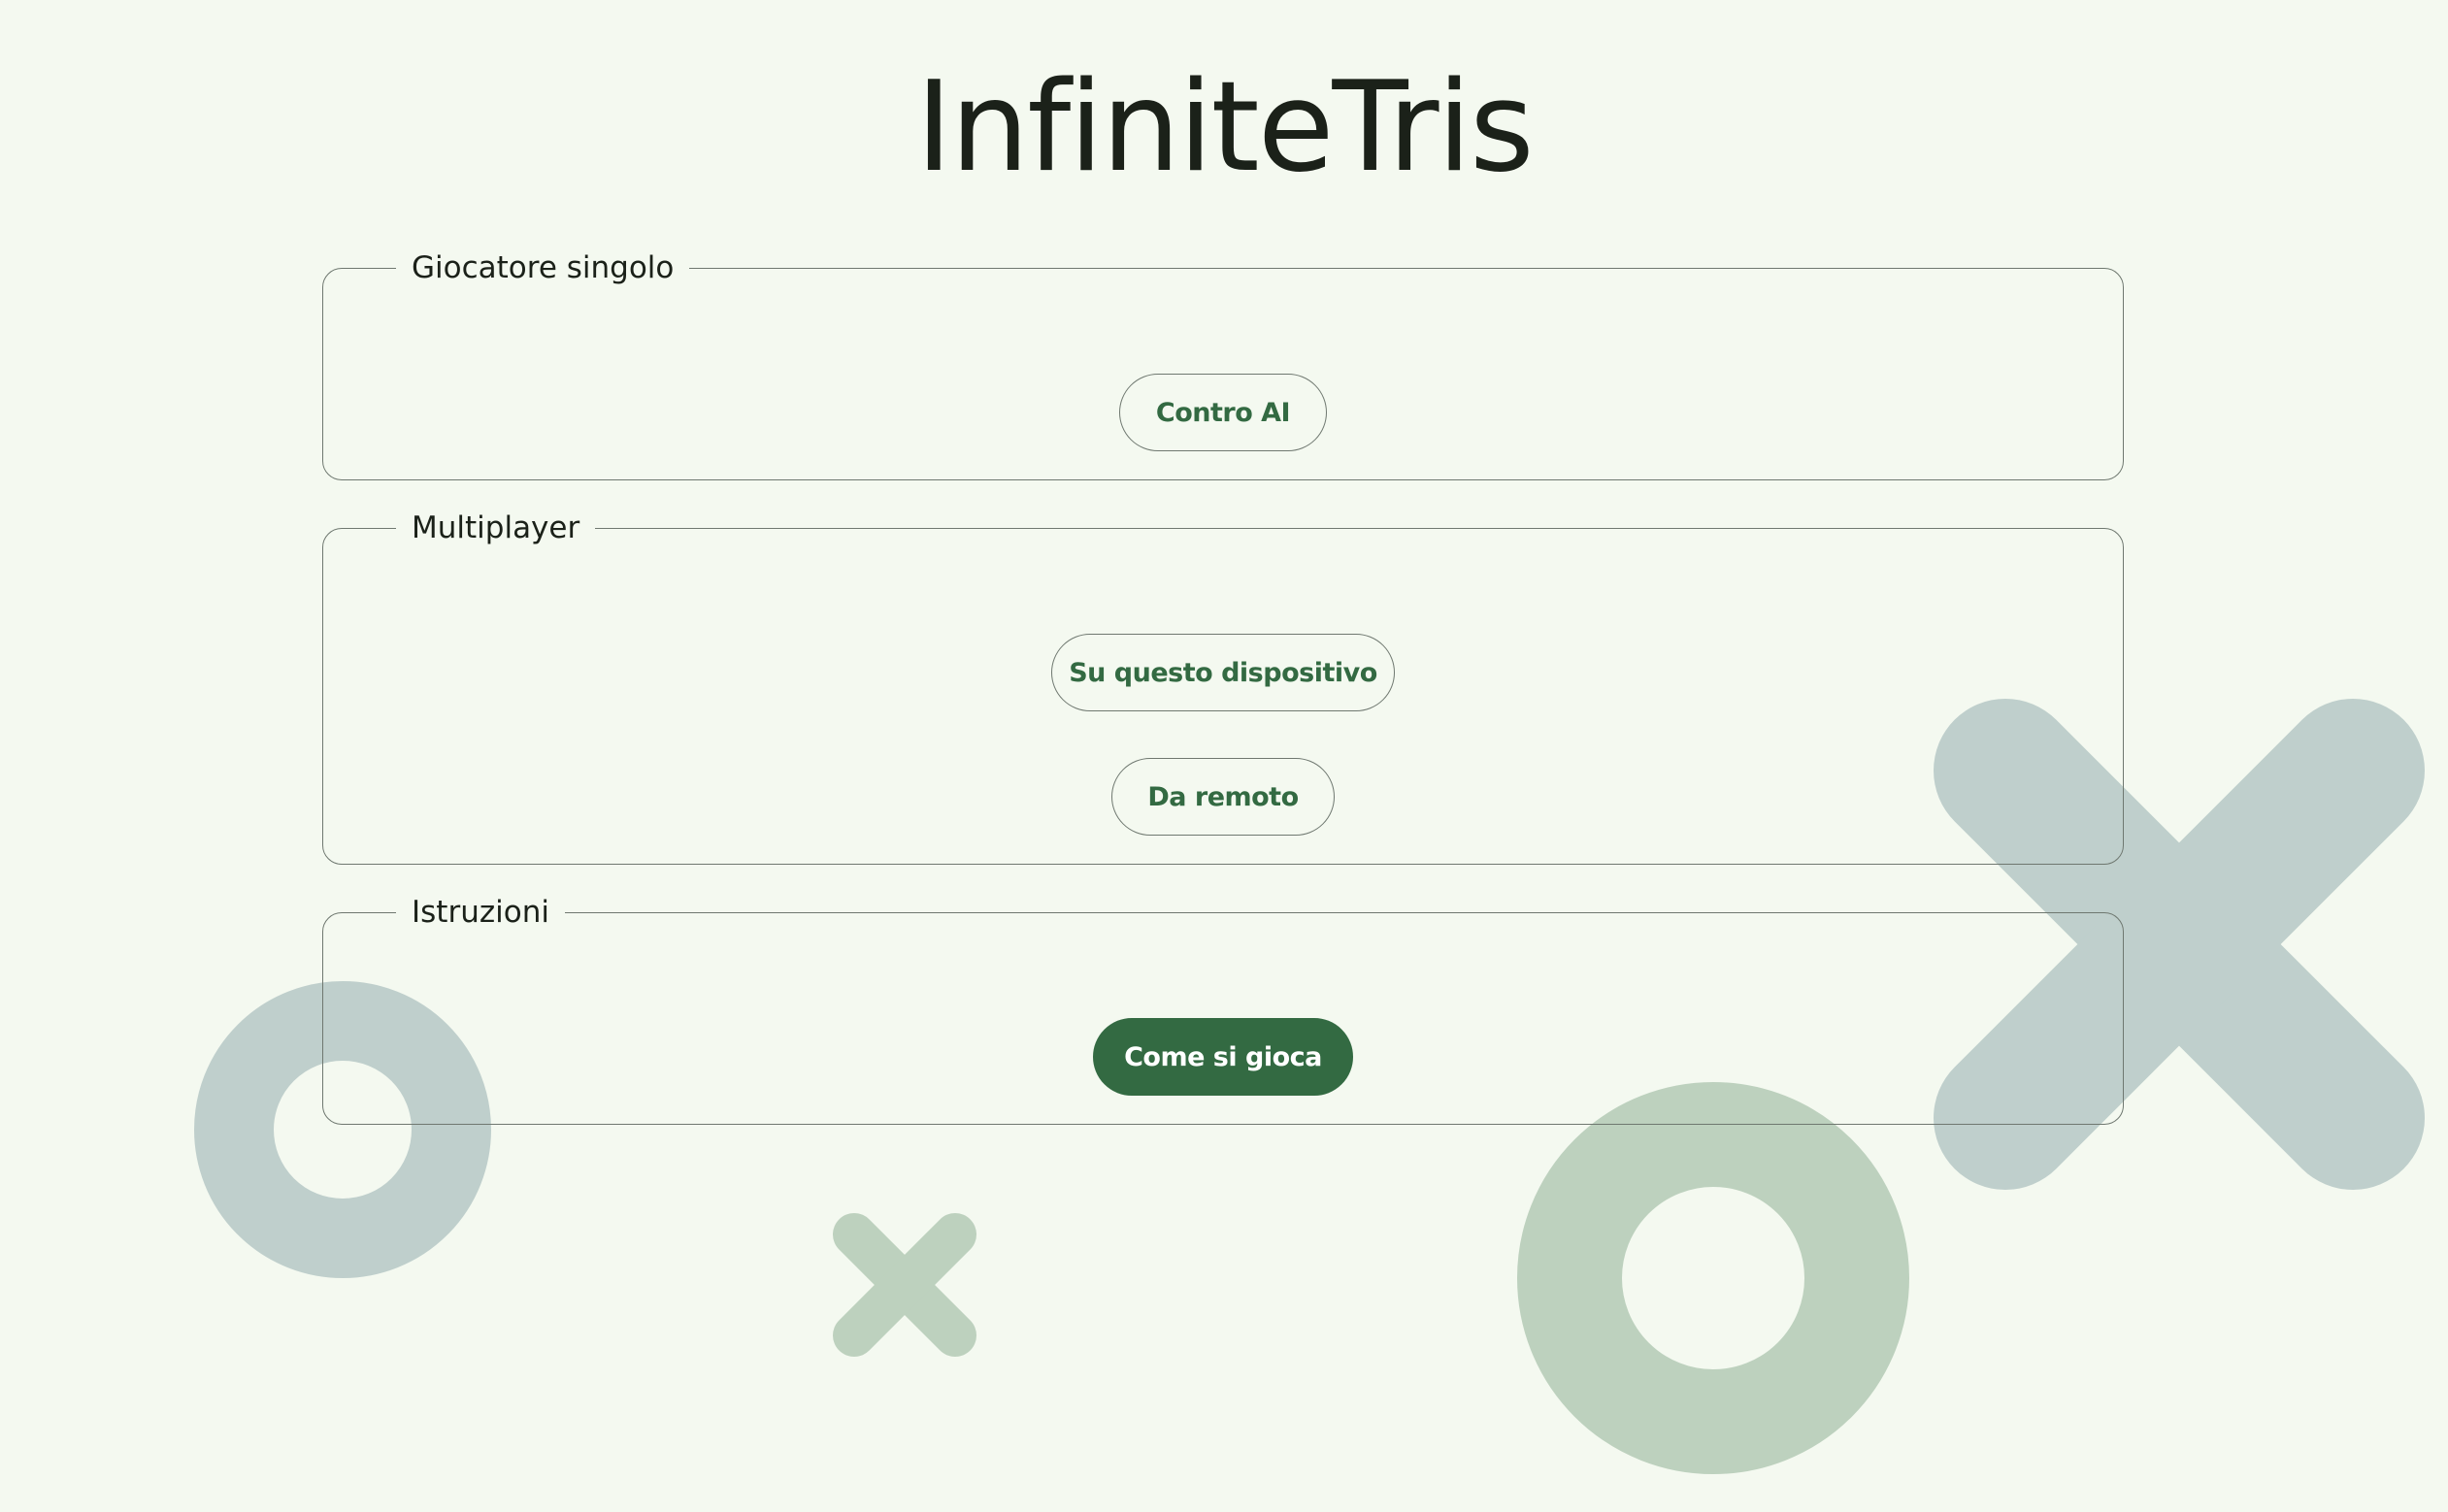  What do you see at coordinates (1223, 364) in the screenshot?
I see `section-single-player: Giocatore singolo Contro AI` at bounding box center [1223, 364].